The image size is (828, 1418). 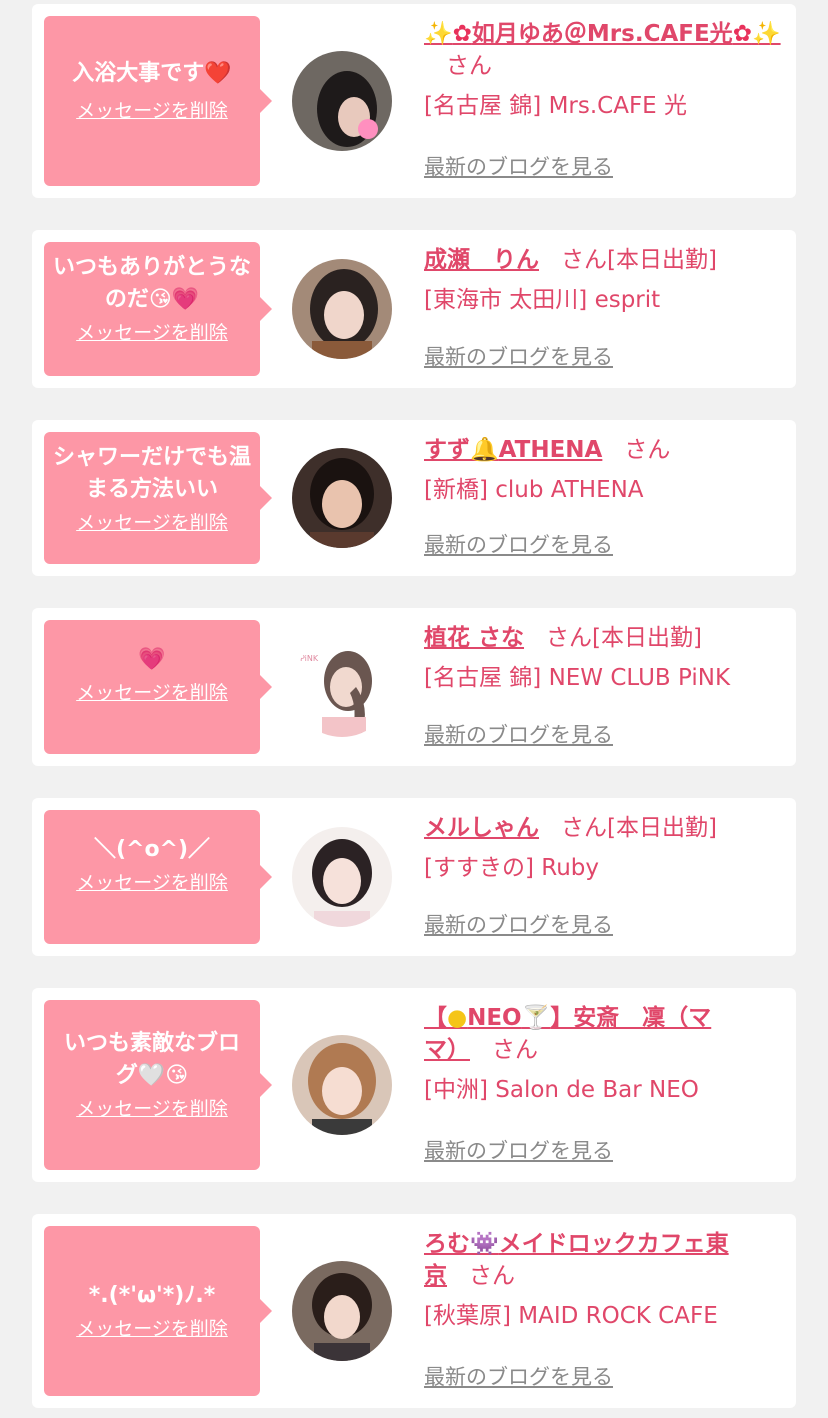 I want to click on message-bubble: 入浴大事です❤️ メッセージを削除, so click(x=158, y=101).